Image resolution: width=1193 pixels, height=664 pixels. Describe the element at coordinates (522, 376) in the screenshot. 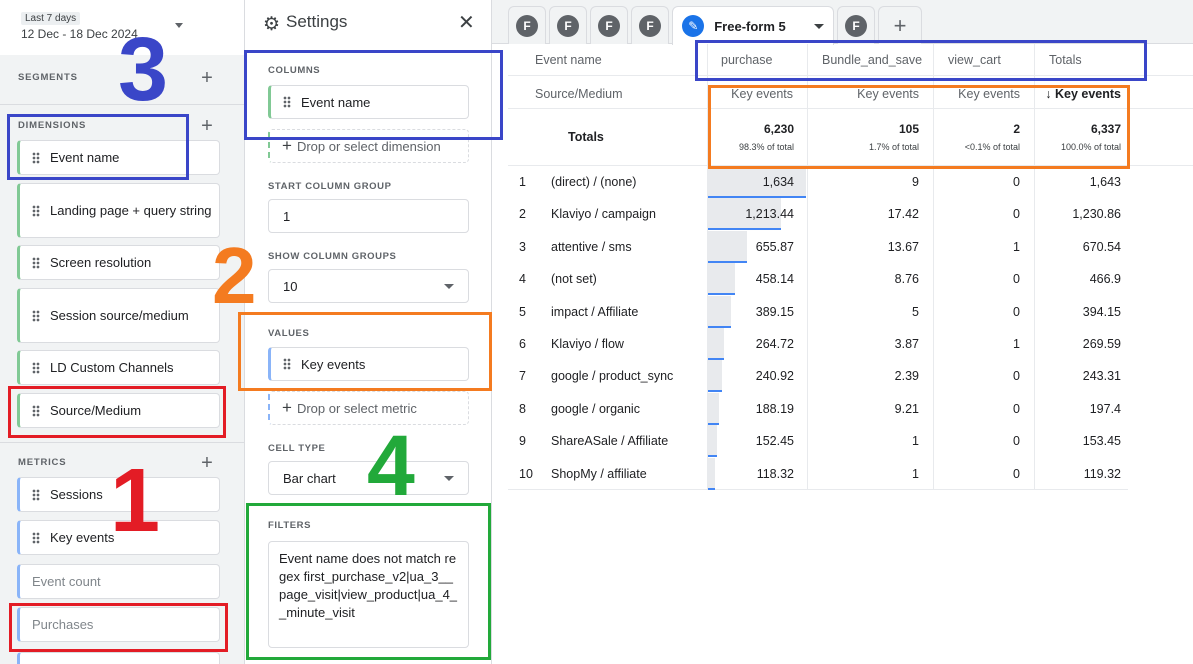

I see `row-number: 7` at that location.